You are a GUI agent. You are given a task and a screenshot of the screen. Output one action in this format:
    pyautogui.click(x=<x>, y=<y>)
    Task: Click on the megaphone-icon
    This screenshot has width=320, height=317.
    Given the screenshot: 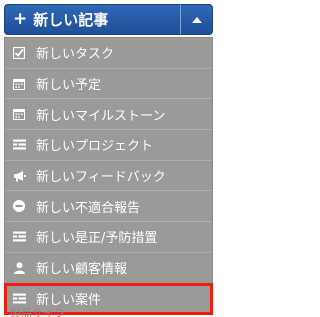 What is the action you would take?
    pyautogui.click(x=19, y=176)
    